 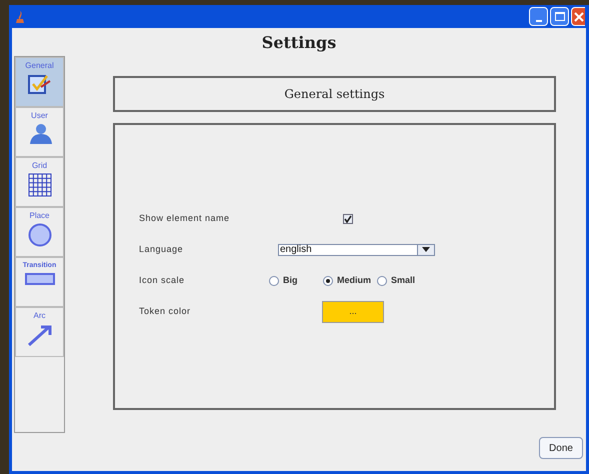 What do you see at coordinates (403, 281) in the screenshot?
I see `radio-option: Small` at bounding box center [403, 281].